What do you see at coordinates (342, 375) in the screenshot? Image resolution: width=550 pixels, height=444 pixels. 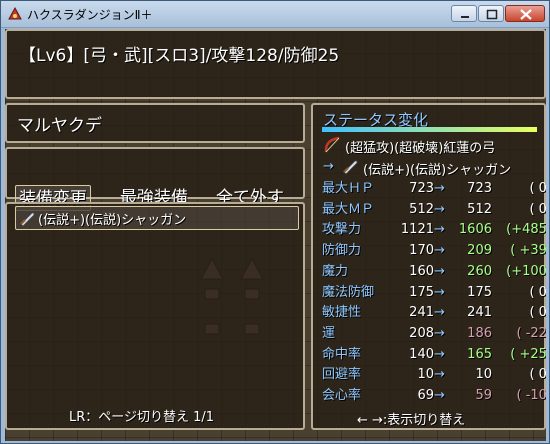 I see `stat-label: 回避率` at bounding box center [342, 375].